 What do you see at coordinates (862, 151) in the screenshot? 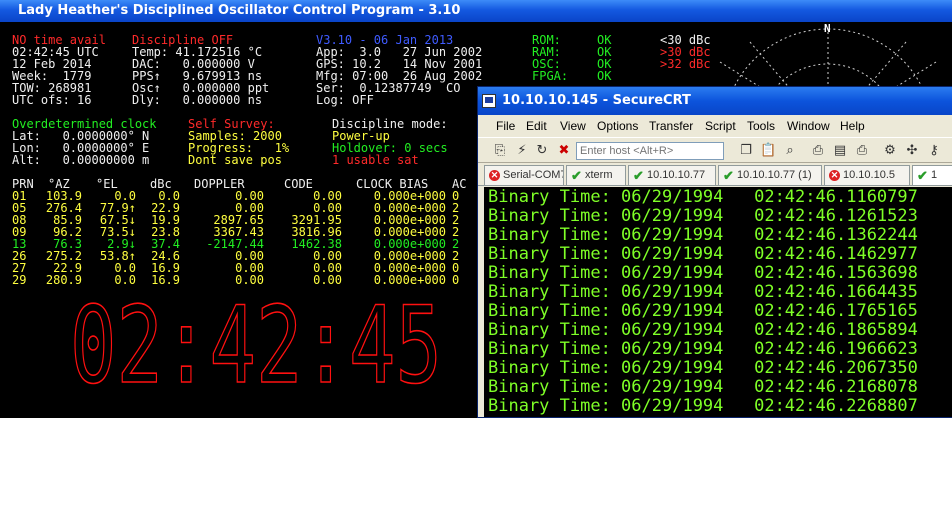
I see `printer-icon: ⎙` at bounding box center [862, 151].